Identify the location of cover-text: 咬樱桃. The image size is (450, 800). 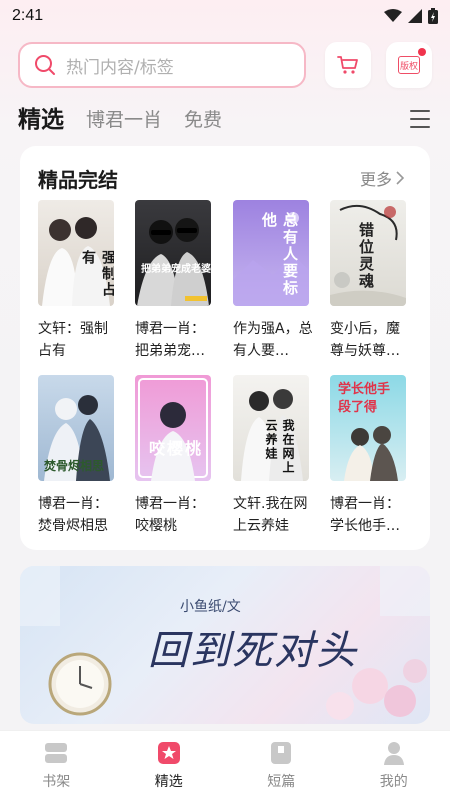
(176, 448).